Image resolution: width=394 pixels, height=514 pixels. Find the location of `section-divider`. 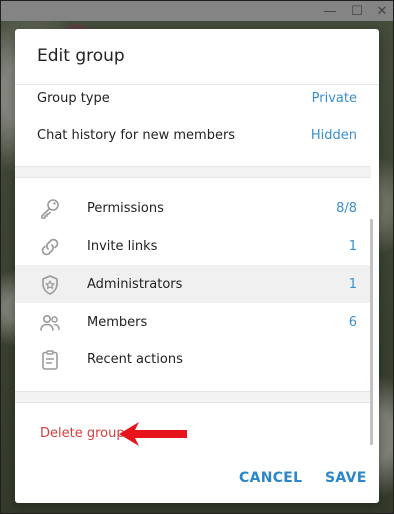

section-divider is located at coordinates (193, 172).